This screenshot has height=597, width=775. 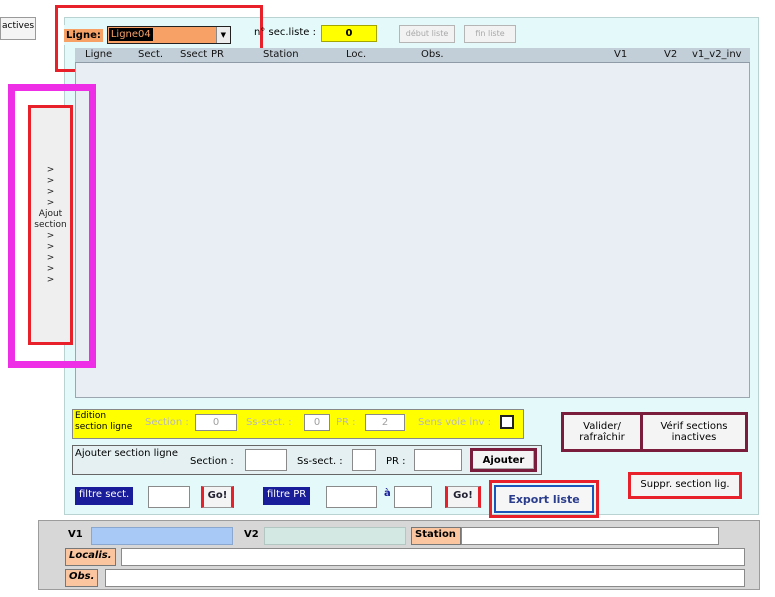 I want to click on v2-label: V2, so click(x=251, y=534).